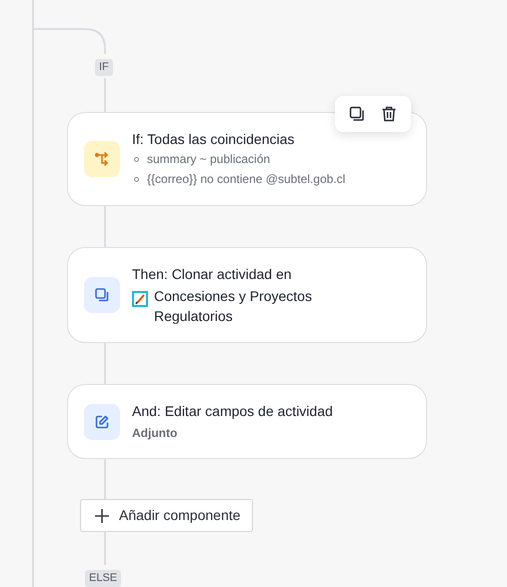  I want to click on add-component-button: Añadir componente, so click(167, 515).